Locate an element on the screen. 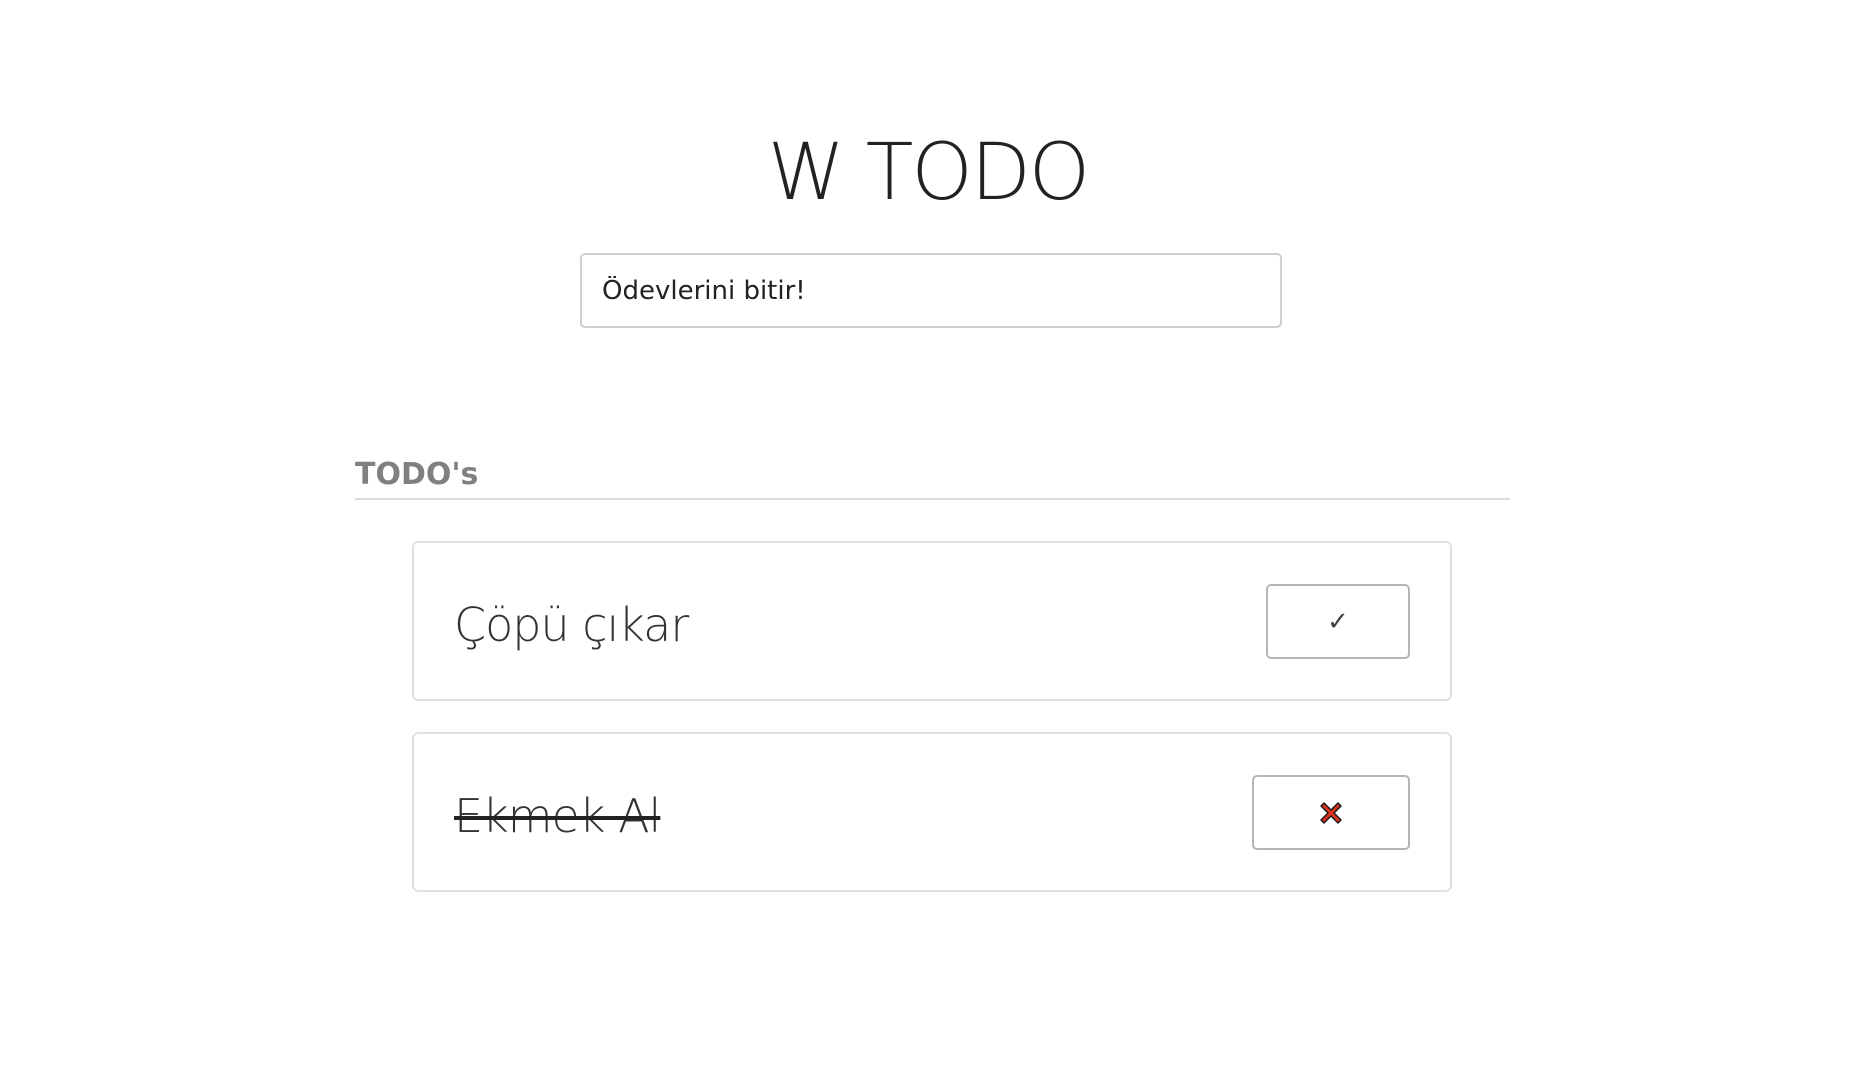 Image resolution: width=1856 pixels, height=1076 pixels. check-icon: ✓ is located at coordinates (1338, 621).